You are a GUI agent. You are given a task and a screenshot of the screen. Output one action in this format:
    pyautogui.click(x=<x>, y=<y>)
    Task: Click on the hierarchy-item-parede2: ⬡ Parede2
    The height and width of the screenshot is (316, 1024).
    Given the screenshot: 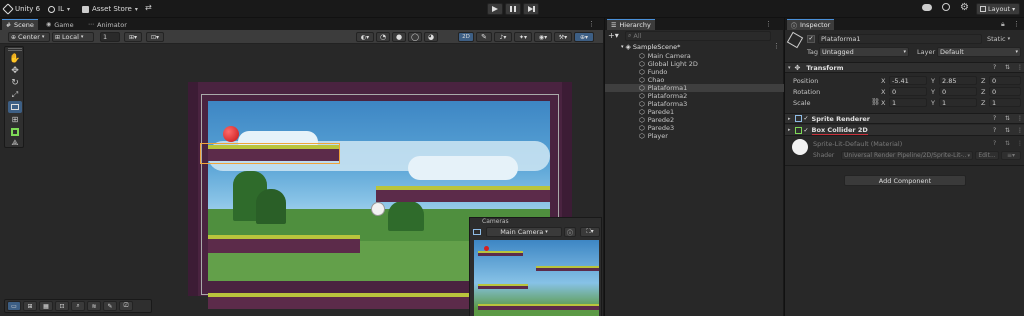 What is the action you would take?
    pyautogui.click(x=694, y=120)
    